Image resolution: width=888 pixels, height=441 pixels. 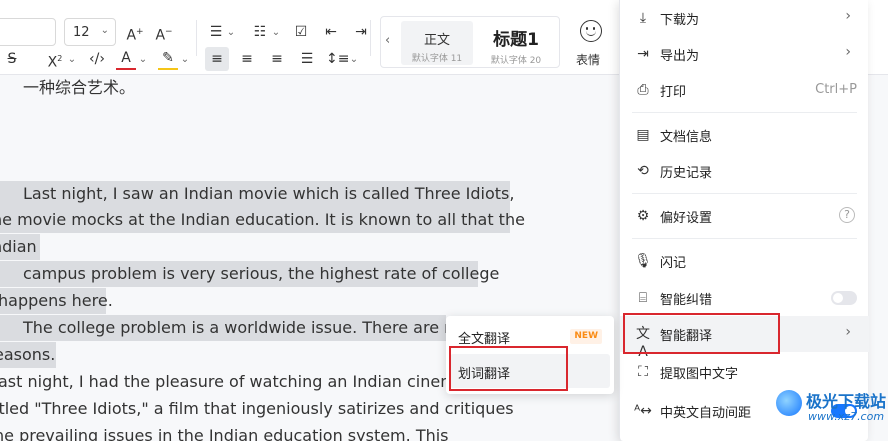 What do you see at coordinates (331, 32) in the screenshot?
I see `outdent-icon: ⇤` at bounding box center [331, 32].